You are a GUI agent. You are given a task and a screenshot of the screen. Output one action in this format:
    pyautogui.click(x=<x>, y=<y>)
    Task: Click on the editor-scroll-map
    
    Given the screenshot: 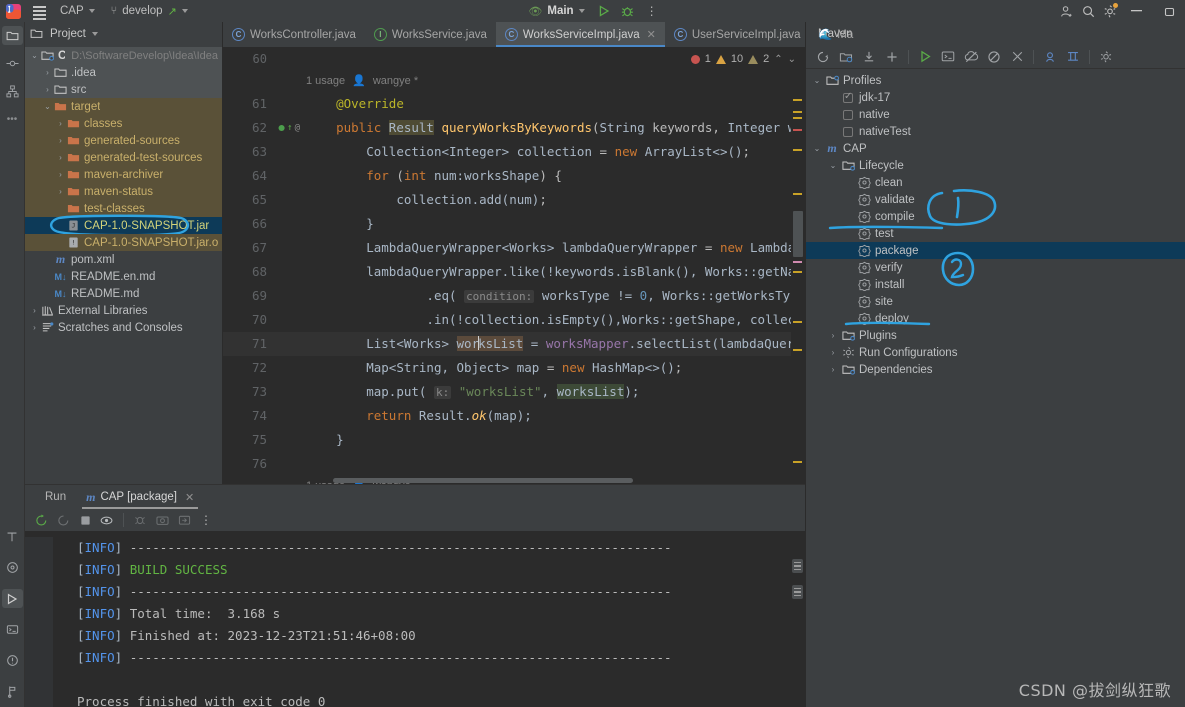 What is the action you would take?
    pyautogui.click(x=798, y=277)
    